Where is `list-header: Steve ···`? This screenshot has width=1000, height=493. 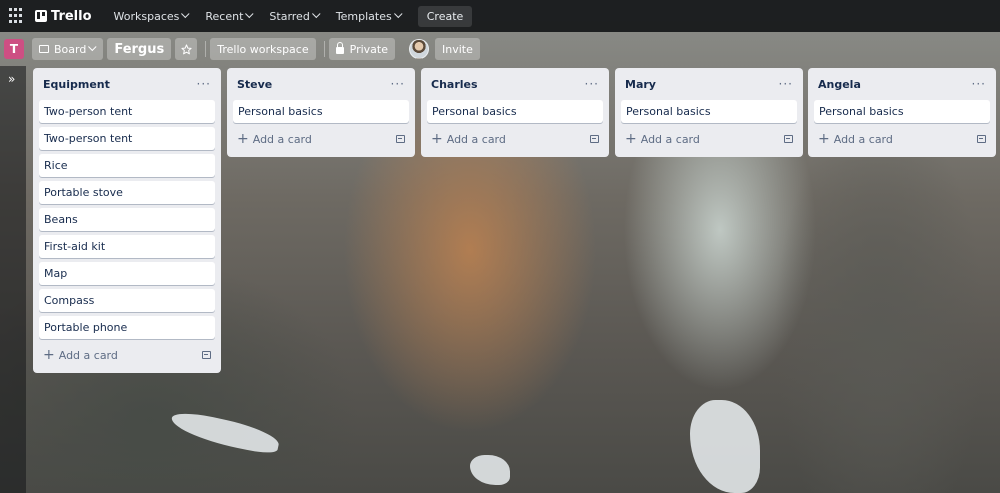 list-header: Steve ··· is located at coordinates (321, 84).